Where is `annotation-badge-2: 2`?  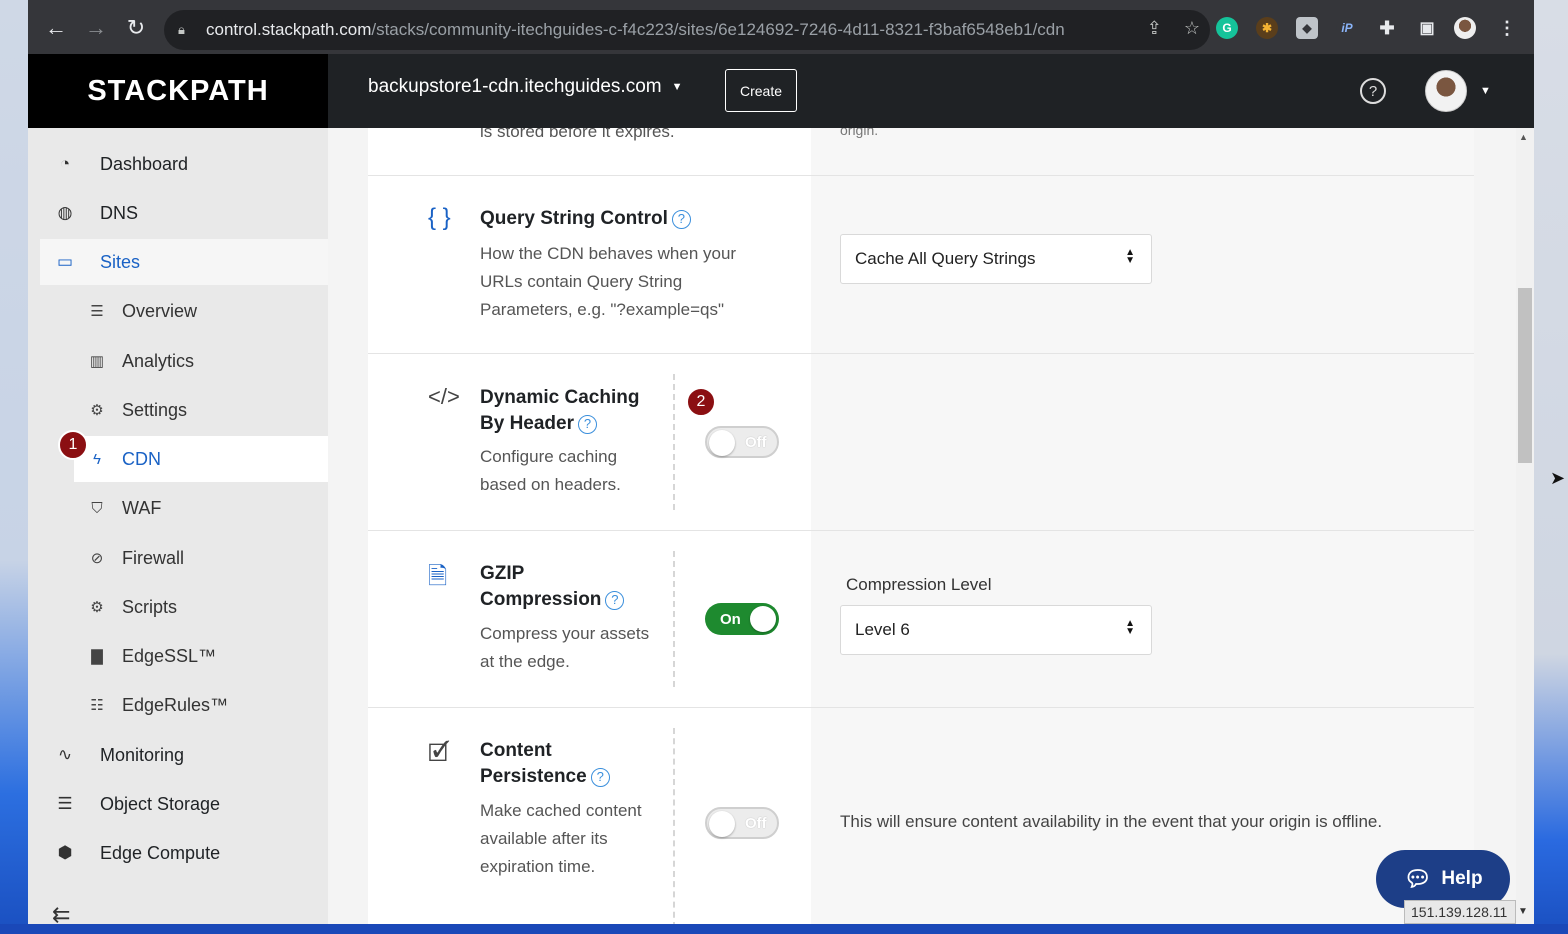
annotation-badge-2: 2 is located at coordinates (701, 402).